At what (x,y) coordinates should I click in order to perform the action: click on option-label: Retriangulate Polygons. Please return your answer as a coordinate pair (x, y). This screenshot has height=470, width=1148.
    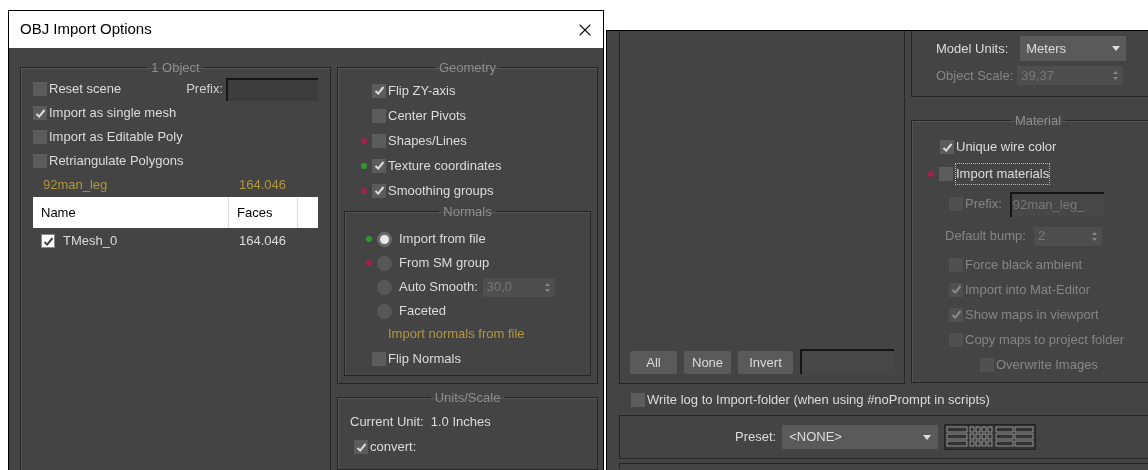
    Looking at the image, I should click on (116, 161).